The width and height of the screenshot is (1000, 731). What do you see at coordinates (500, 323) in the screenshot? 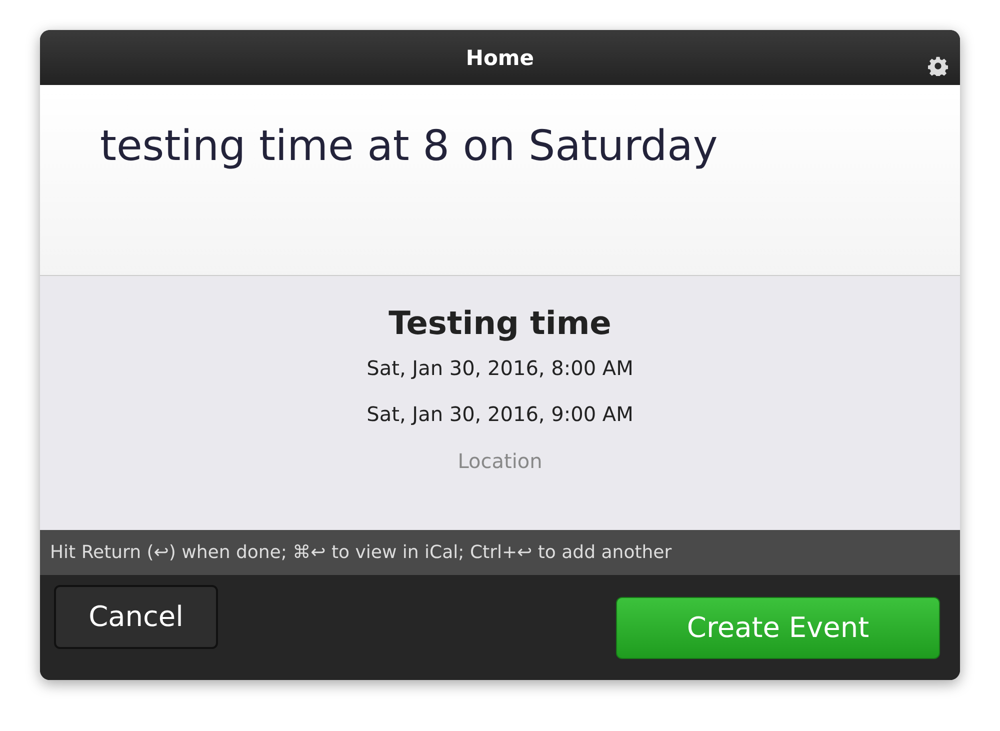
I see `event-title: Testing time` at bounding box center [500, 323].